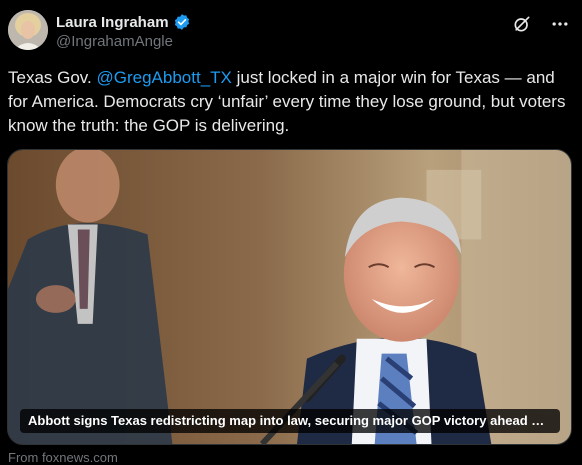 The height and width of the screenshot is (465, 582). I want to click on verified-badge-icon, so click(181, 22).